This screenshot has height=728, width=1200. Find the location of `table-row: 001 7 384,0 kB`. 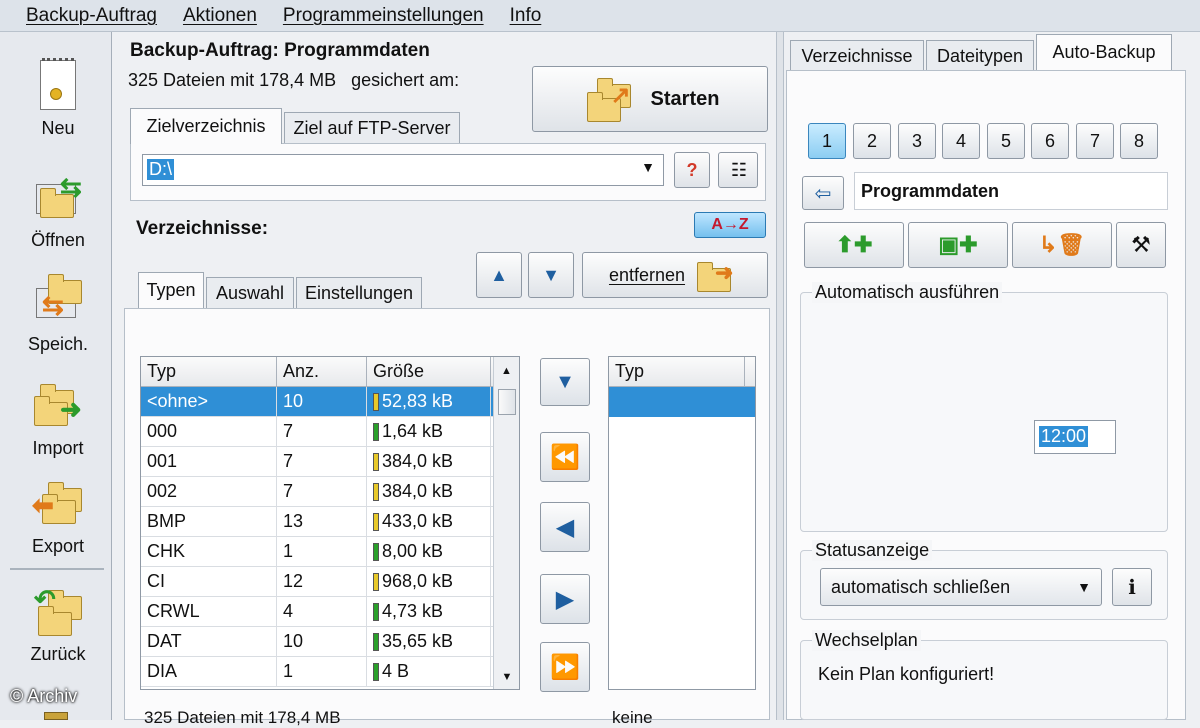

table-row: 001 7 384,0 kB is located at coordinates (330, 462).